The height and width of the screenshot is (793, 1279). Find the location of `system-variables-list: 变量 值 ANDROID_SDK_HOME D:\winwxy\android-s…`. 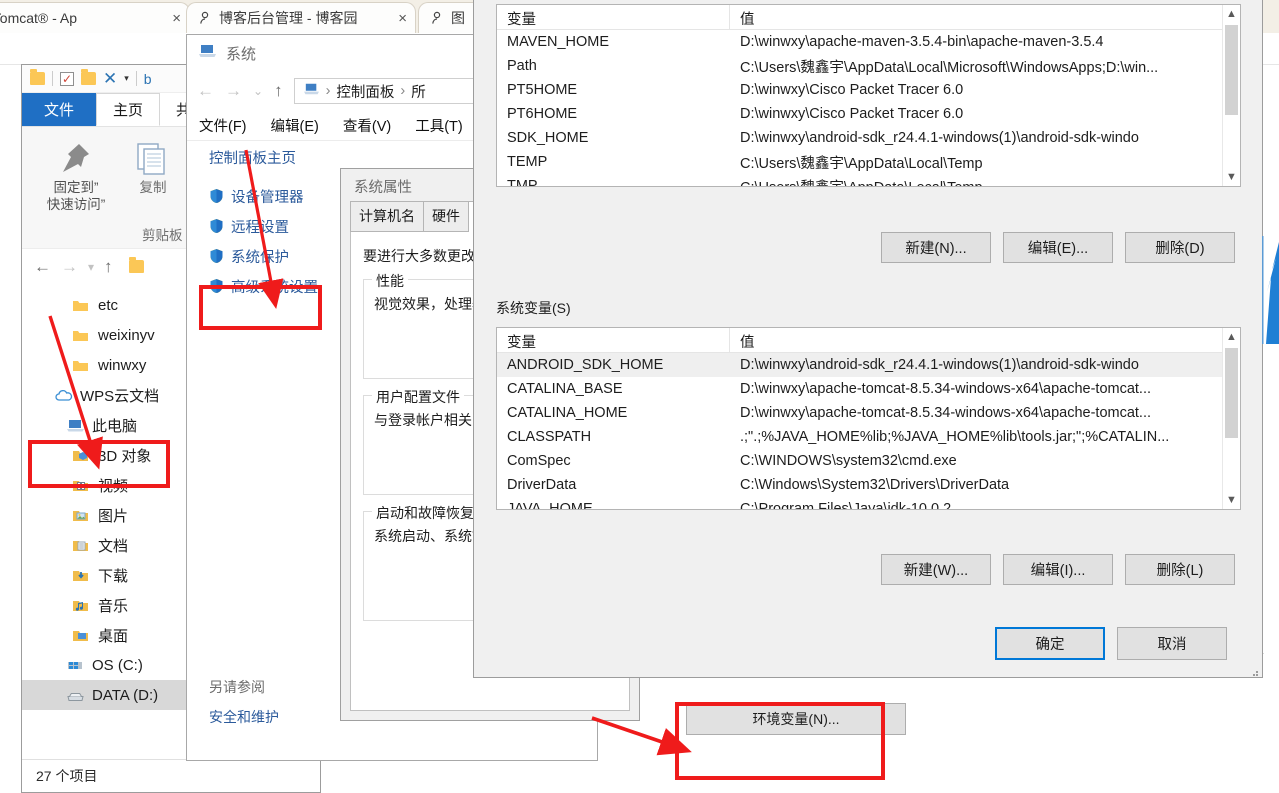

system-variables-list: 变量 值 ANDROID_SDK_HOME D:\winwxy\android-s… is located at coordinates (868, 418).